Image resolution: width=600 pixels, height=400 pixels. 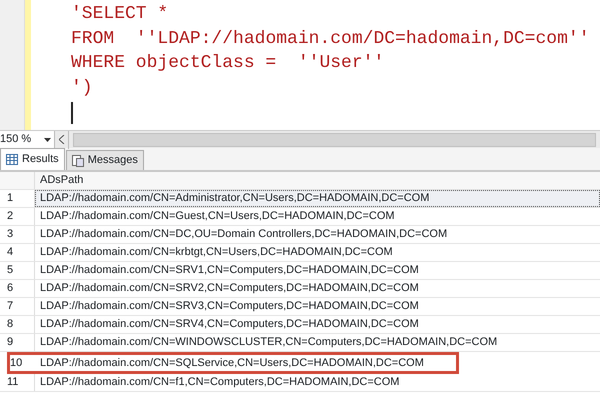 What do you see at coordinates (317, 234) in the screenshot?
I see `table-cell: LDAP://hadomain.com/CN=DC,OU=Domain Controllers,DC=HADOMAIN,DC=COM` at bounding box center [317, 234].